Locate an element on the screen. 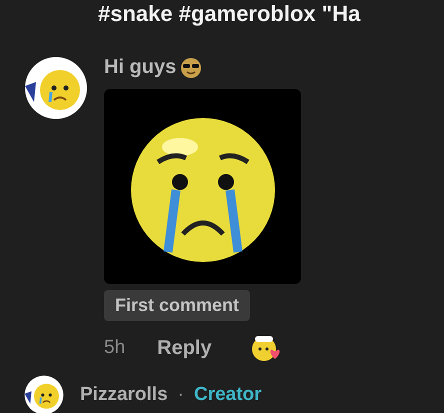 This screenshot has width=444, height=413. comment-tag: First comment is located at coordinates (177, 305).